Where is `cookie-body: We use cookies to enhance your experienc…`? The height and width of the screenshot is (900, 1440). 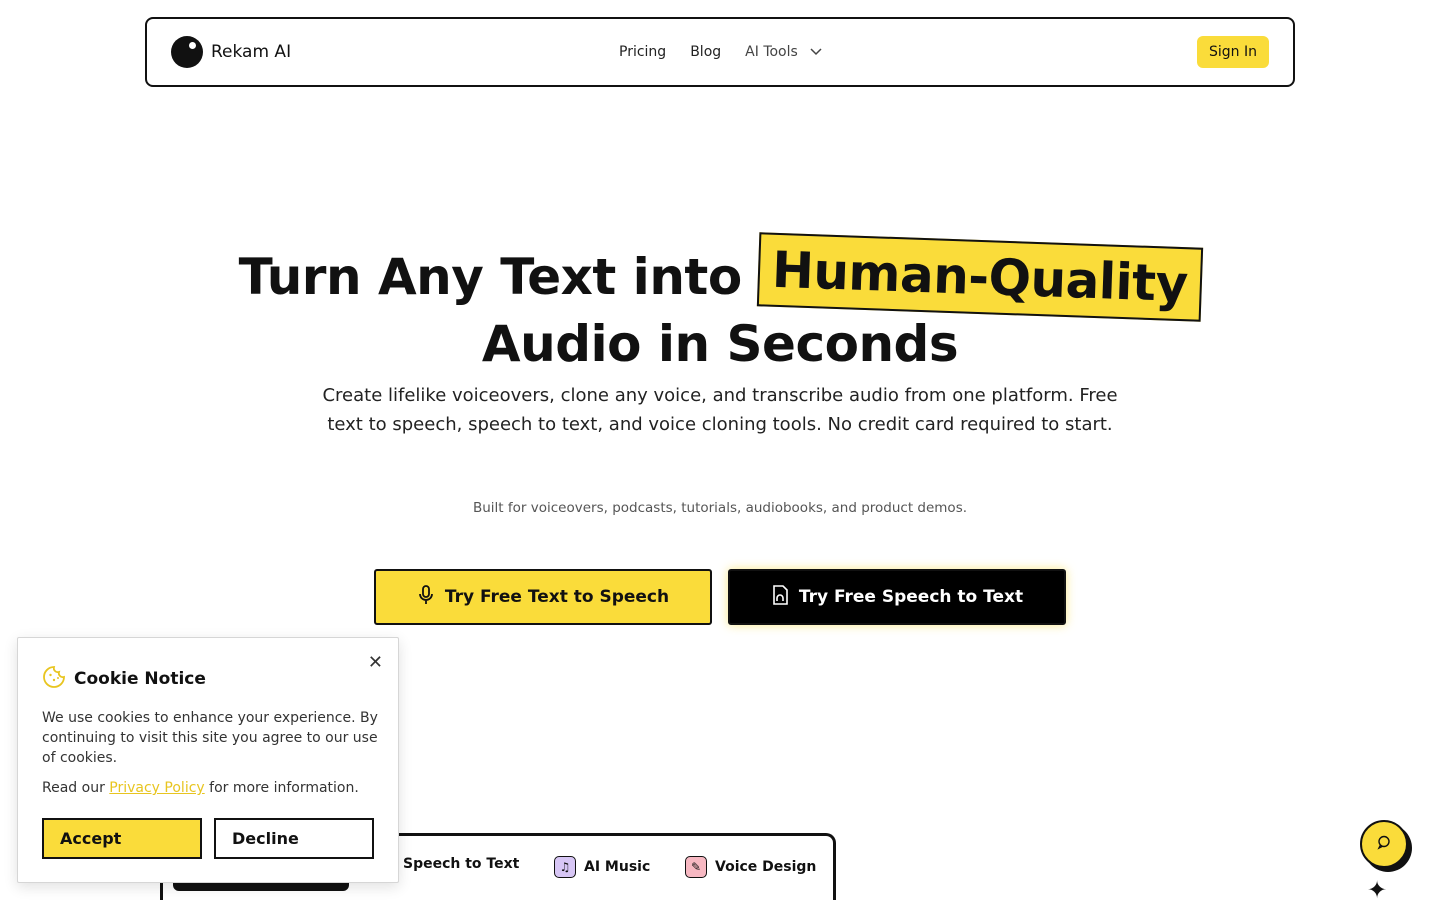
cookie-body: We use cookies to enhance your experienc… is located at coordinates (210, 738).